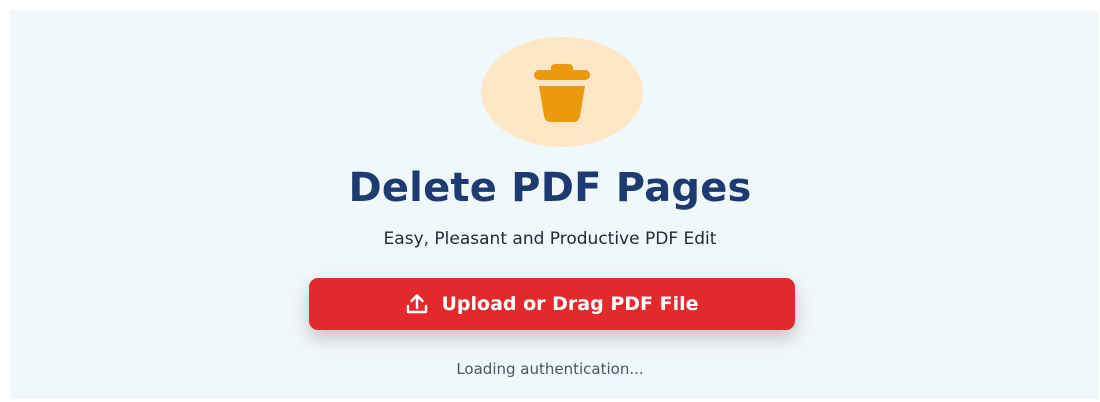 Image resolution: width=1100 pixels, height=402 pixels. I want to click on icon-badge, so click(562, 92).